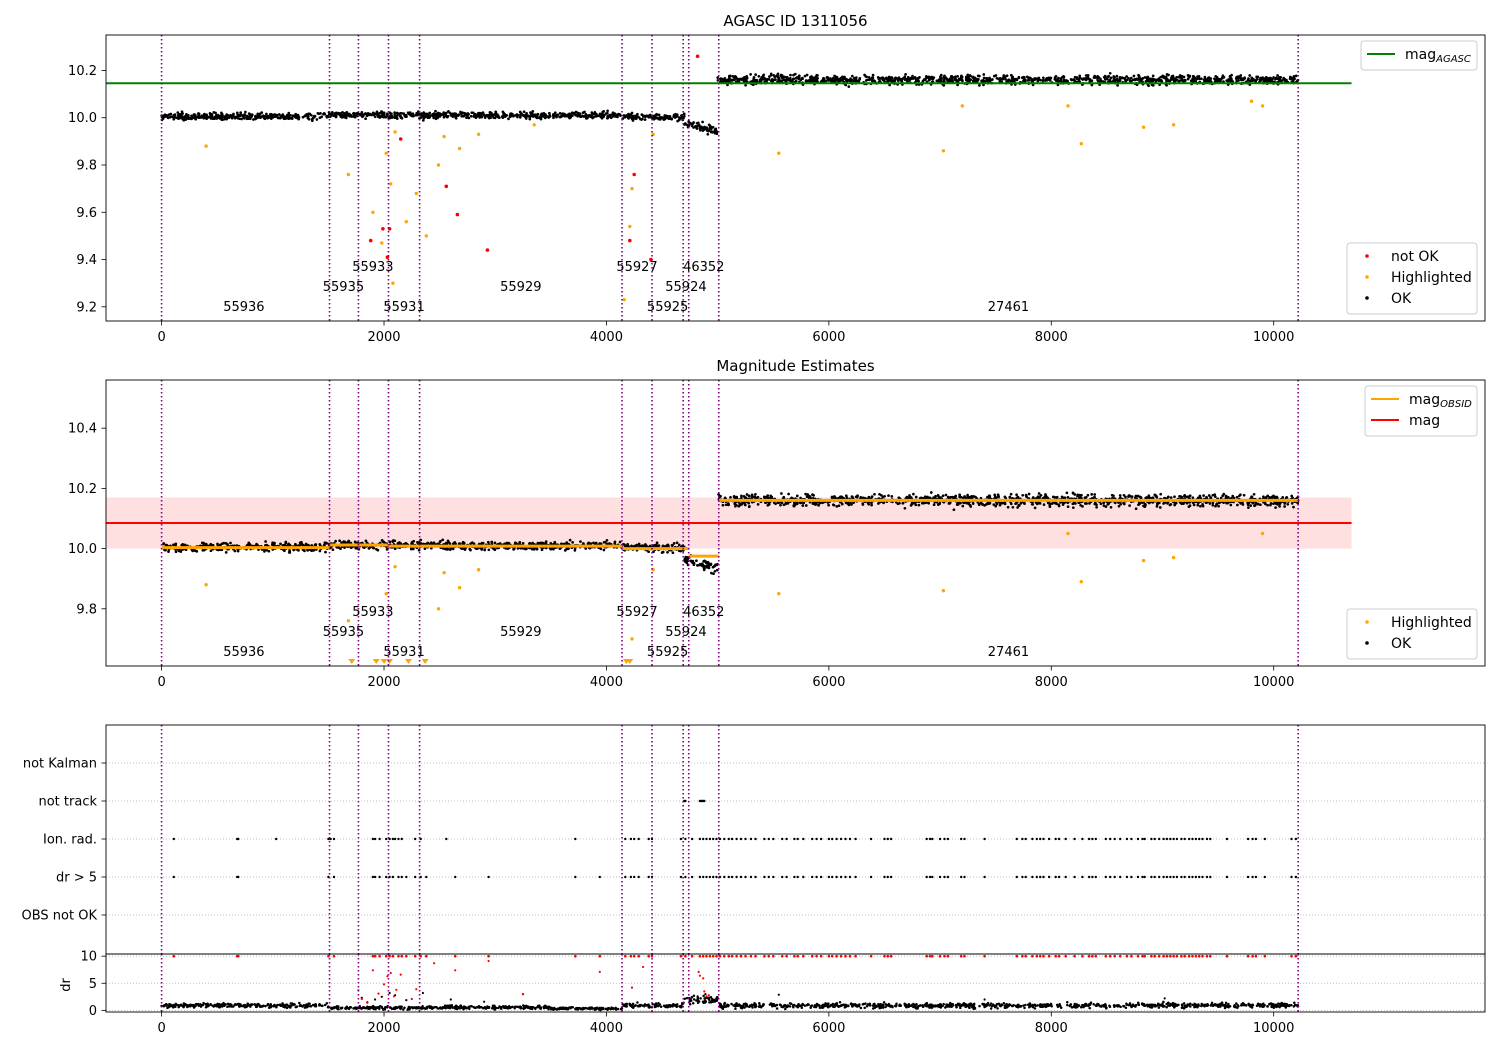  What do you see at coordinates (1273, 682) in the screenshot?
I see `x-tick-label: 10000` at bounding box center [1273, 682].